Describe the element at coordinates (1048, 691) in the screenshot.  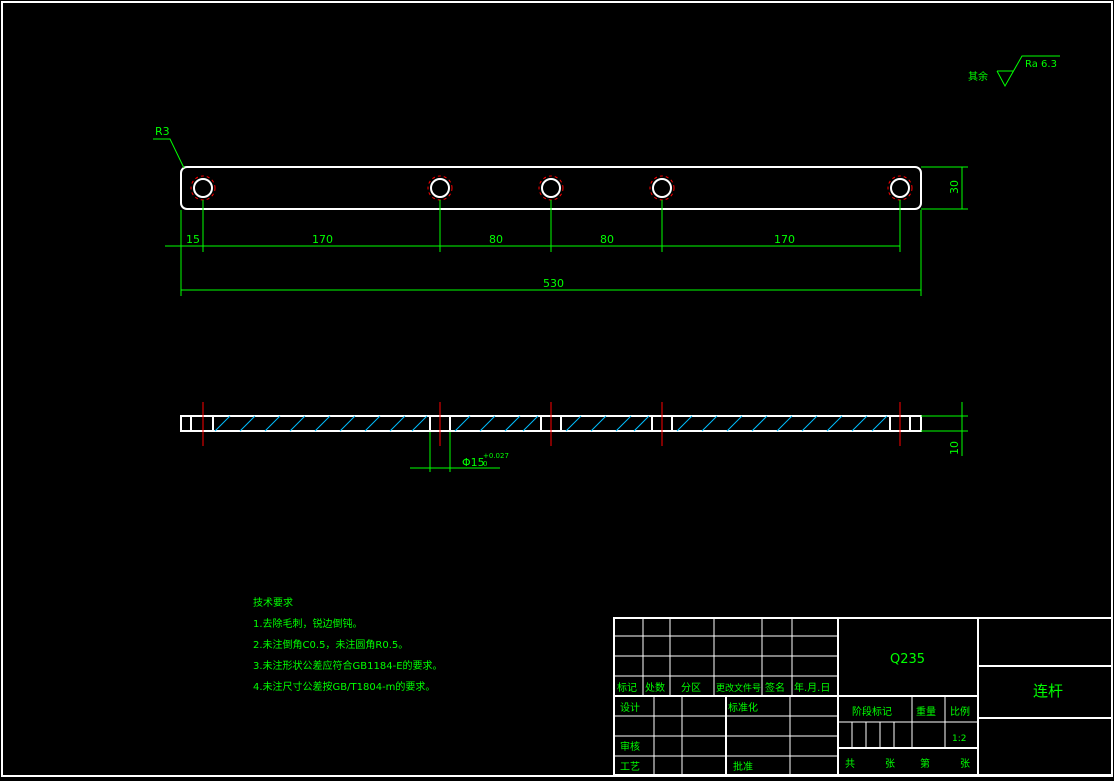
I see `part-name: 连杆` at that location.